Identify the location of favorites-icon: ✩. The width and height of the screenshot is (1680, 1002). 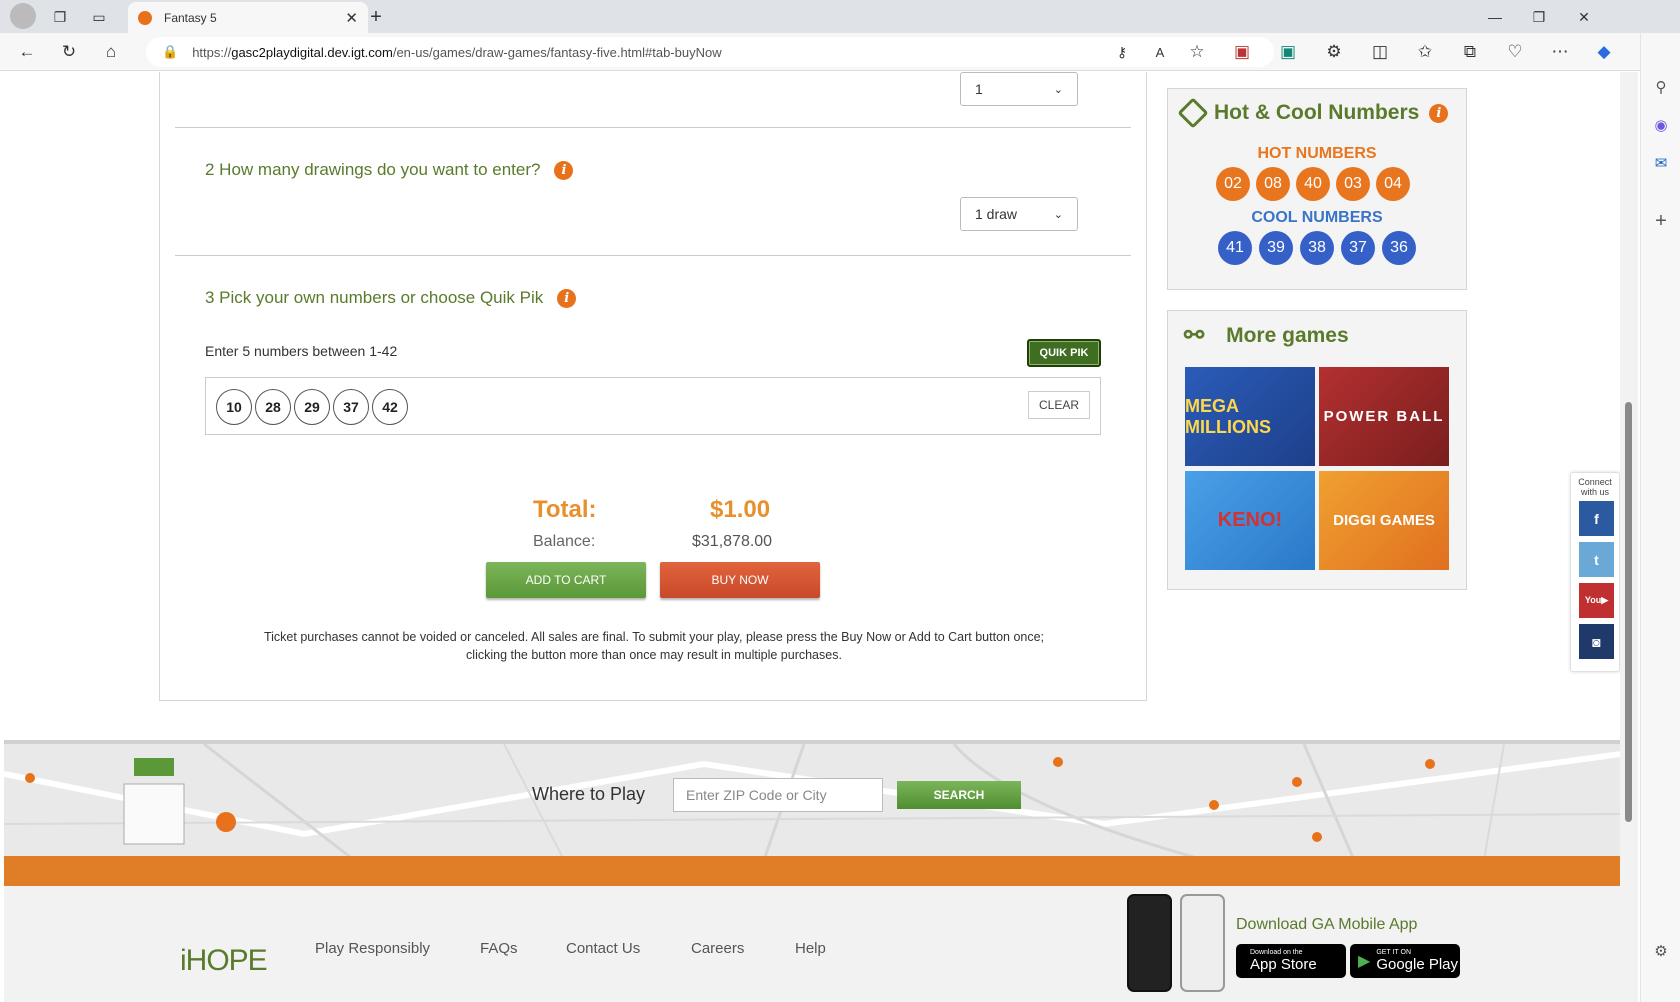
(1425, 52).